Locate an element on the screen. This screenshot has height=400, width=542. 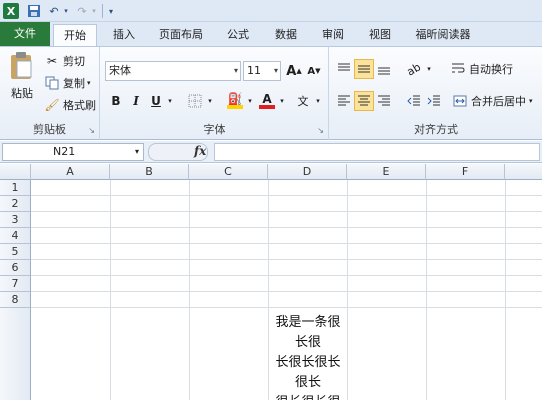
align-left-icon is located at coordinates (344, 100).